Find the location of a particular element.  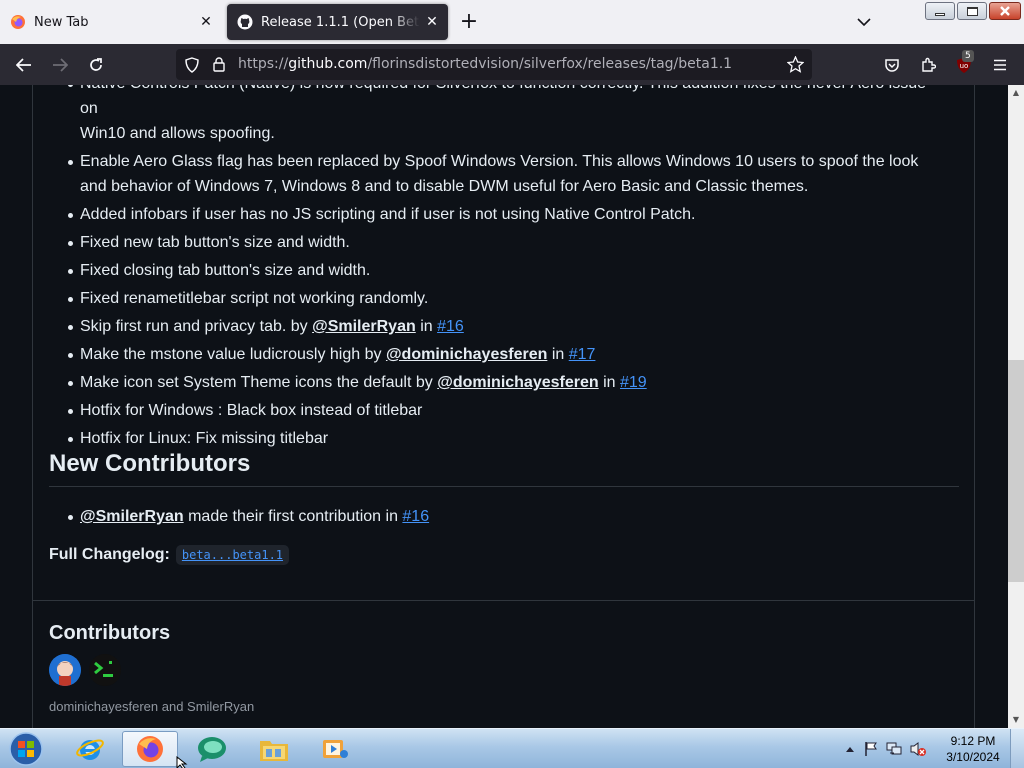

tab-title: New Tab is located at coordinates (61, 22).